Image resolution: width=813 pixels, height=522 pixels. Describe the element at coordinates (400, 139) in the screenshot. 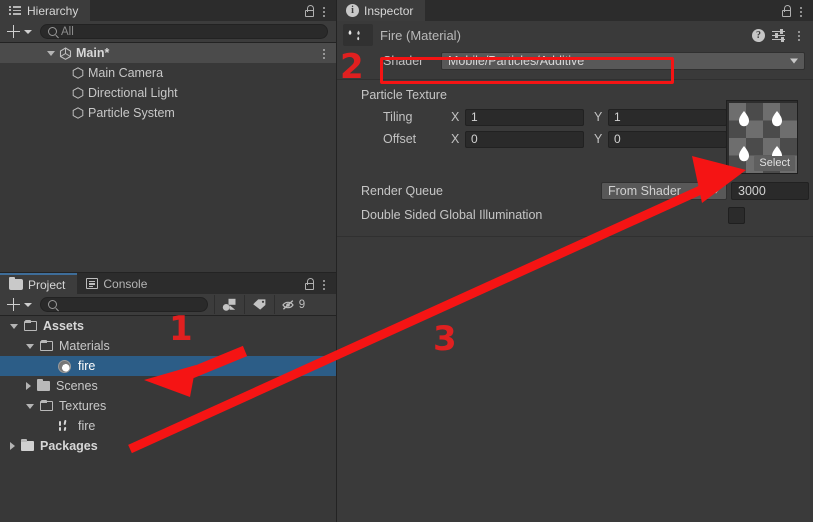

I see `offset-label: Offset` at that location.